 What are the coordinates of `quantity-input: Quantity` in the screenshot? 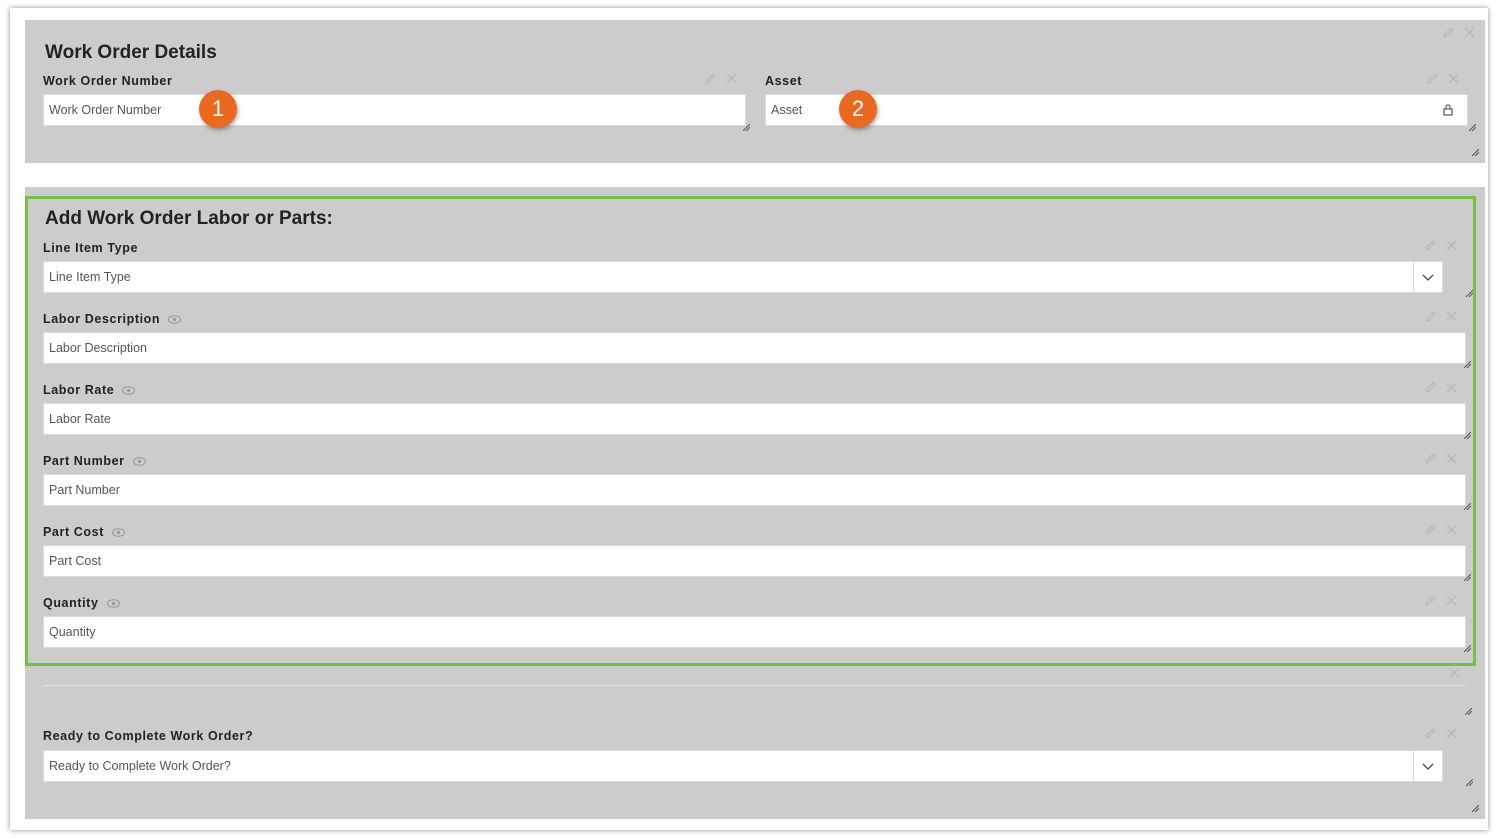 It's located at (754, 632).